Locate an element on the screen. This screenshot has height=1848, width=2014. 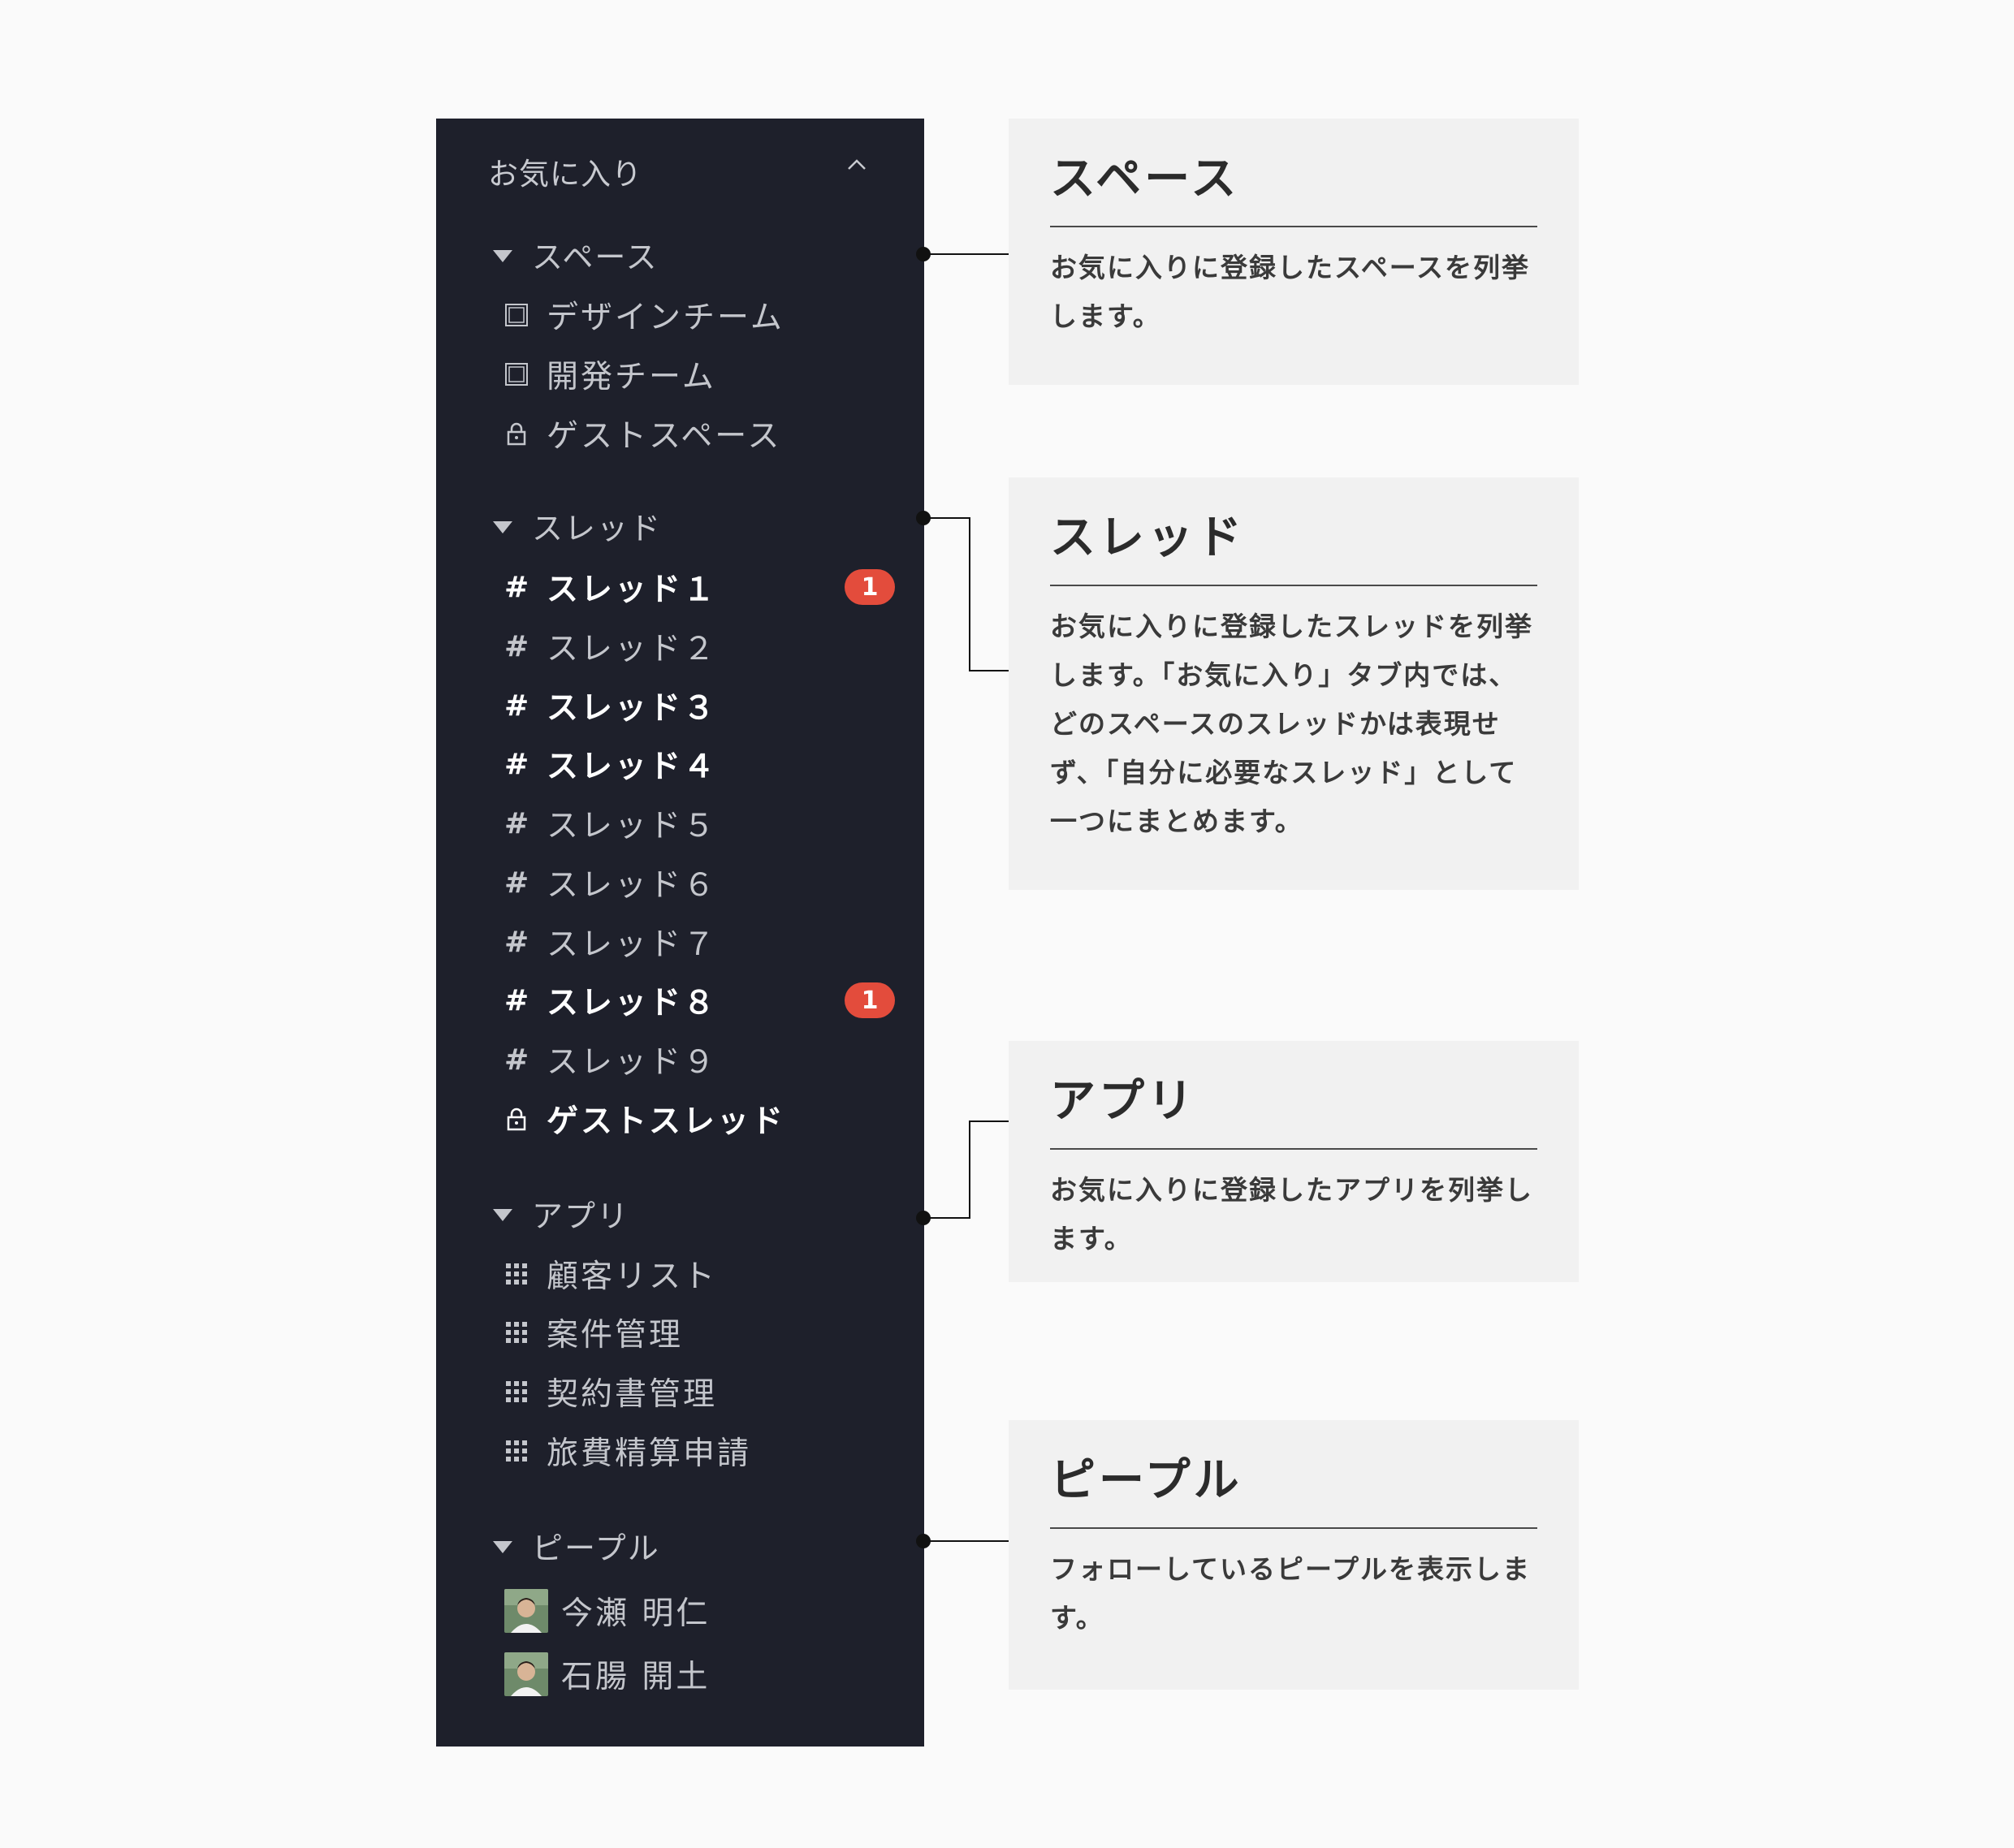
thread-item-8: # スレッド８ is located at coordinates (610, 1000).